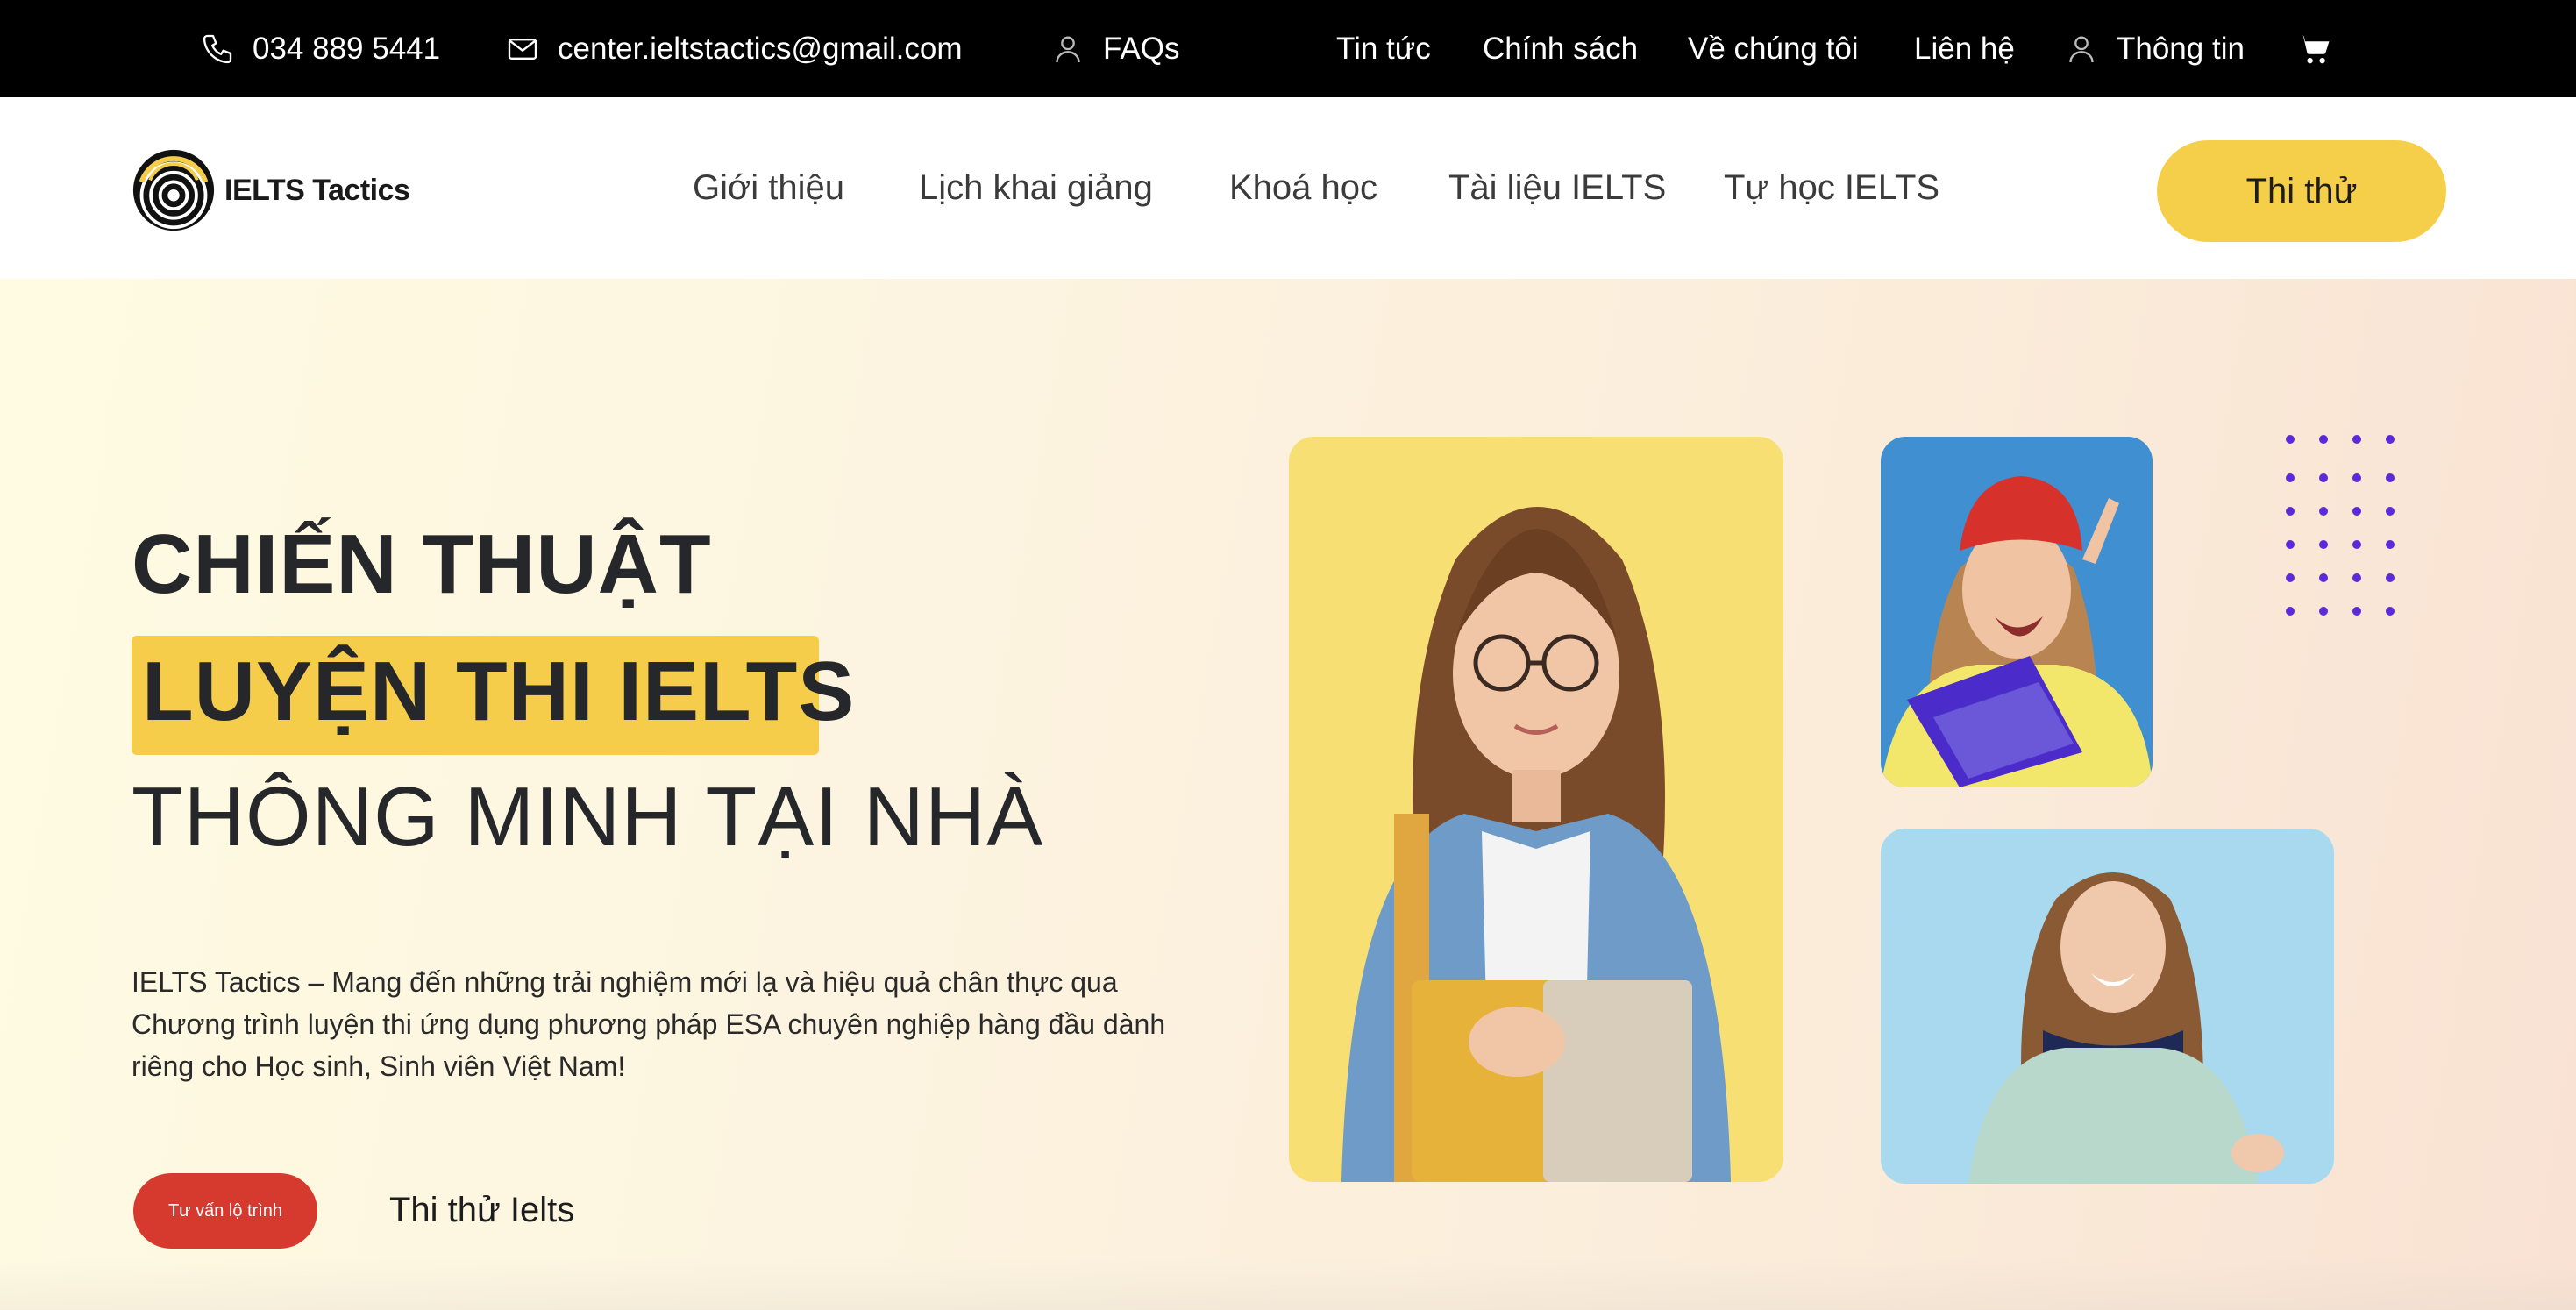 The image size is (2576, 1310). I want to click on consult-roadmap-button: Tư vấn lộ trình, so click(225, 1211).